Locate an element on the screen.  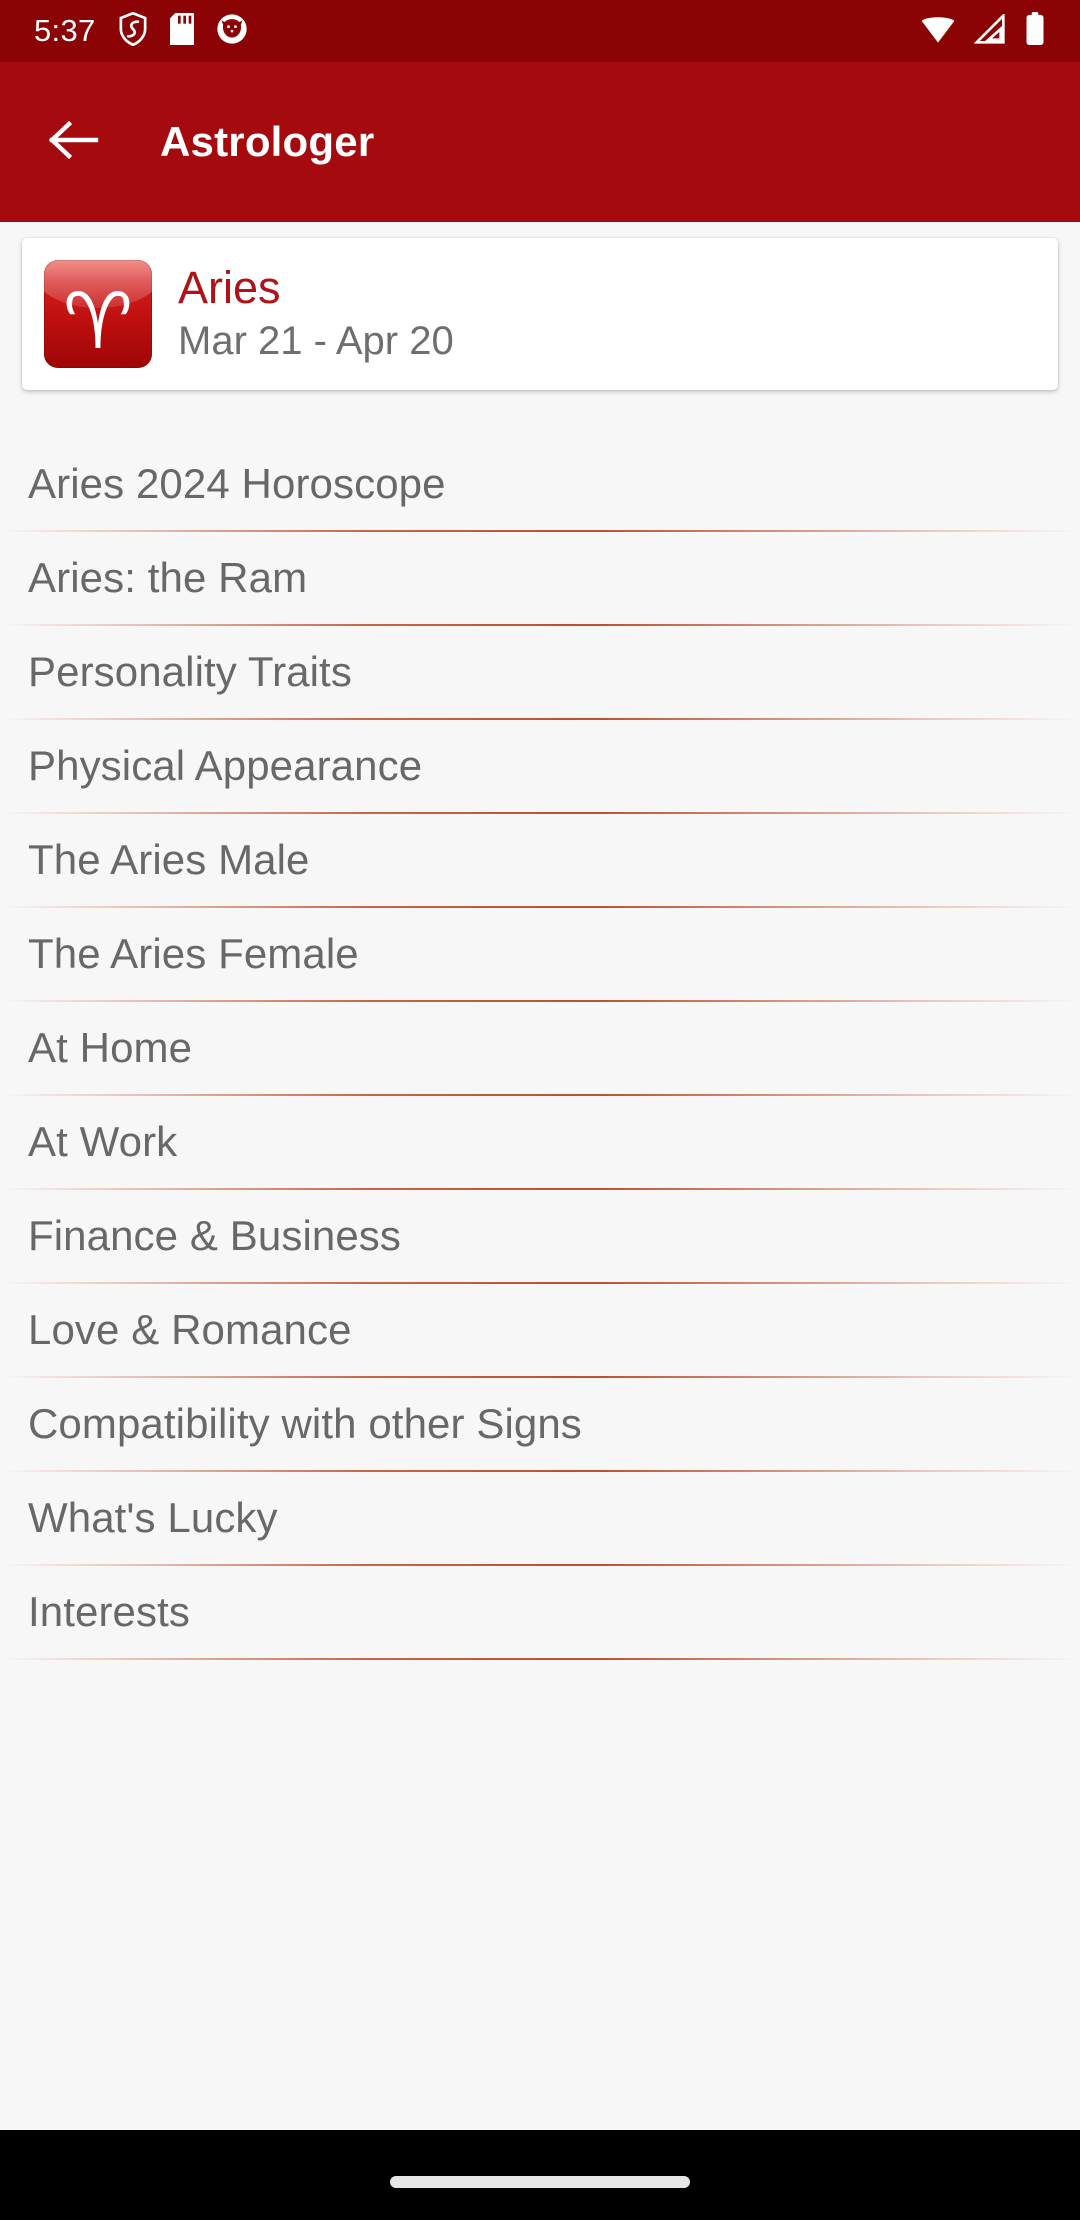
list-item-label: Compatibility with other Signs is located at coordinates (305, 1423).